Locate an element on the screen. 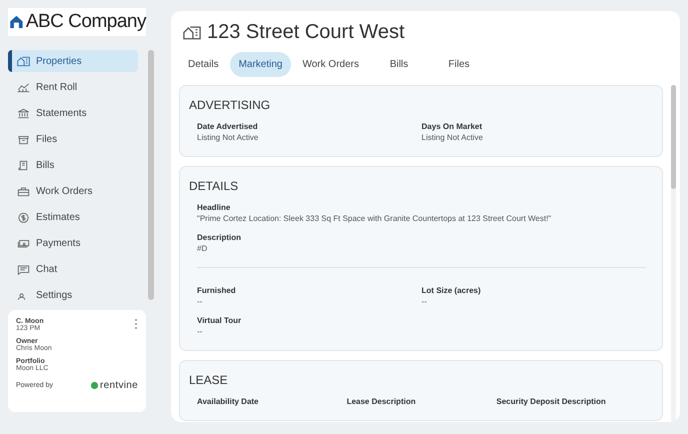 This screenshot has height=434, width=688. box-icon is located at coordinates (23, 139).